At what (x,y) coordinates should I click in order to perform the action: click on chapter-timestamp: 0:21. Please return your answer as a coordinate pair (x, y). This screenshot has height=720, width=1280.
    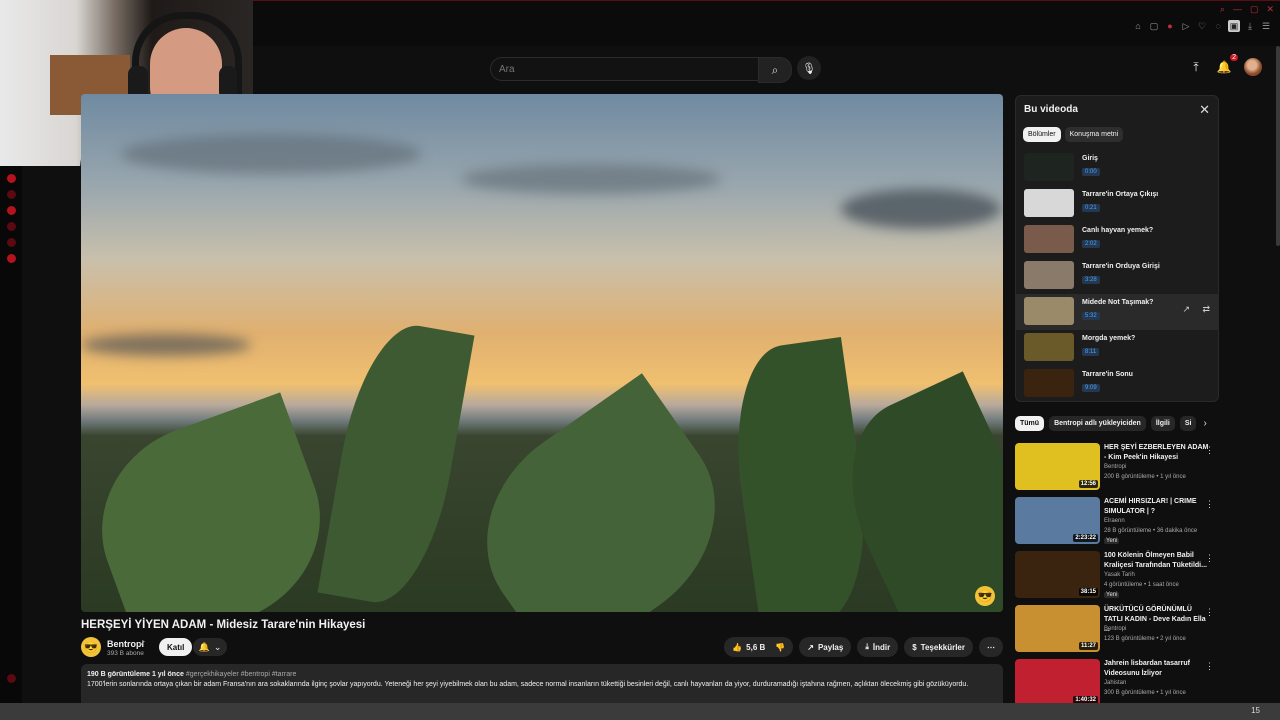
    Looking at the image, I should click on (1091, 208).